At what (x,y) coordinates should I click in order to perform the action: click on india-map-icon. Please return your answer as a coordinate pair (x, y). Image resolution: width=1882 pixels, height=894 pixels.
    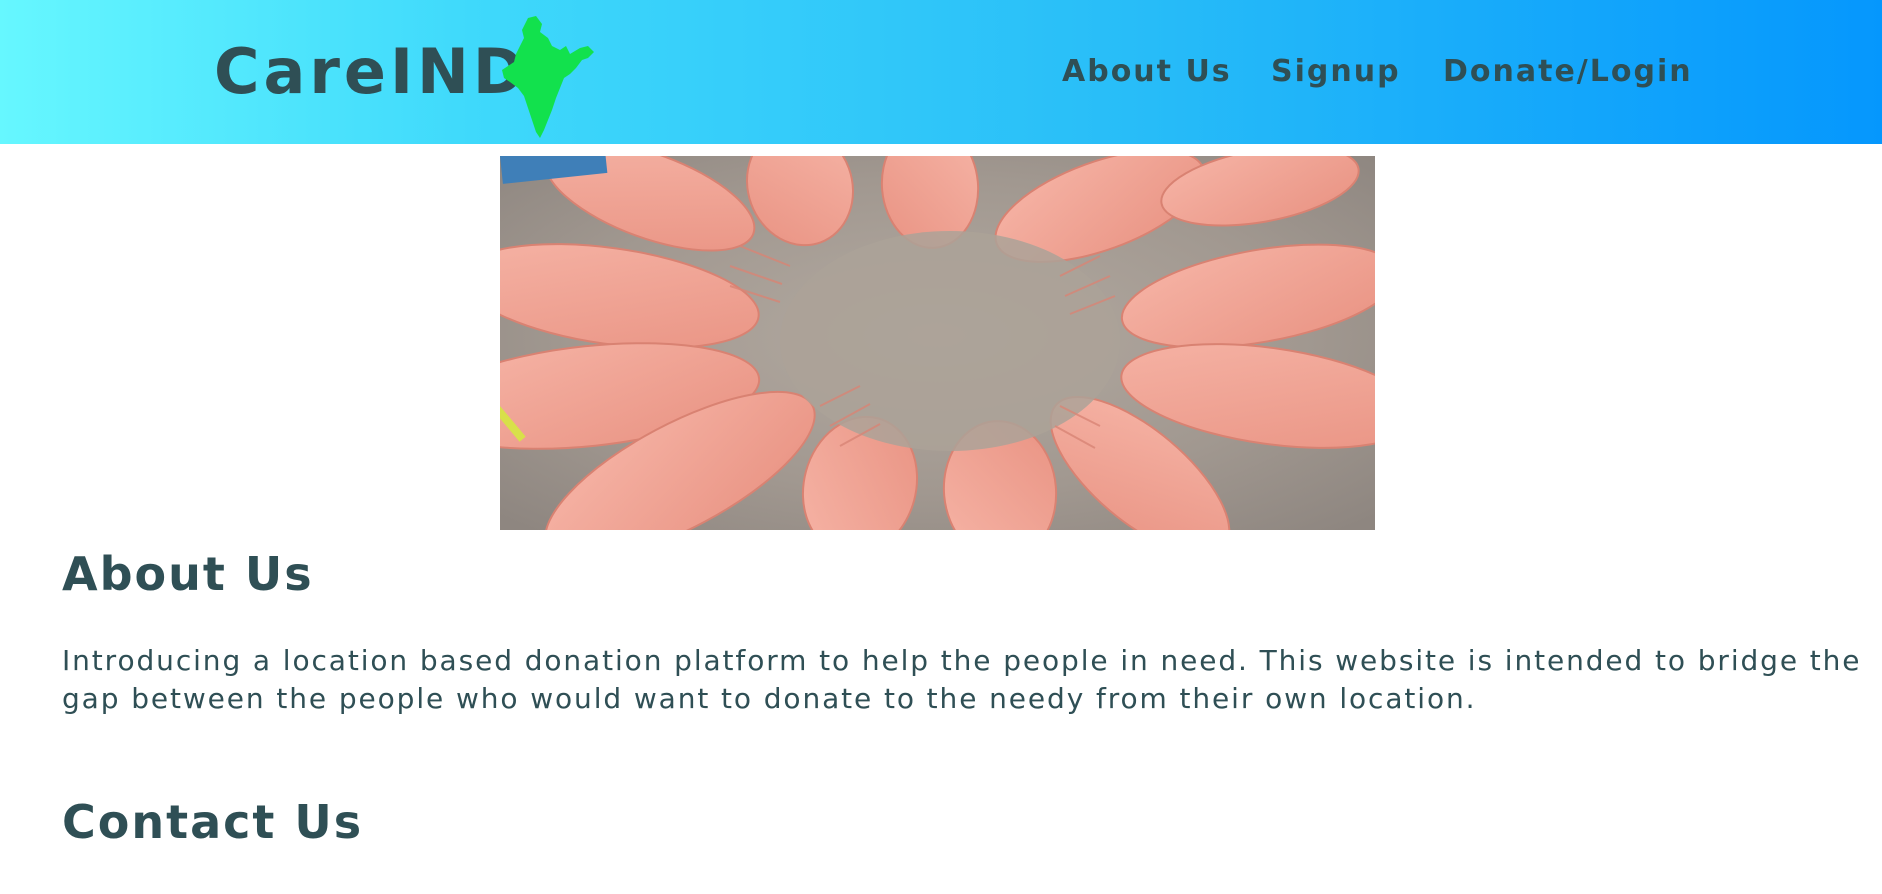
    Looking at the image, I should click on (548, 77).